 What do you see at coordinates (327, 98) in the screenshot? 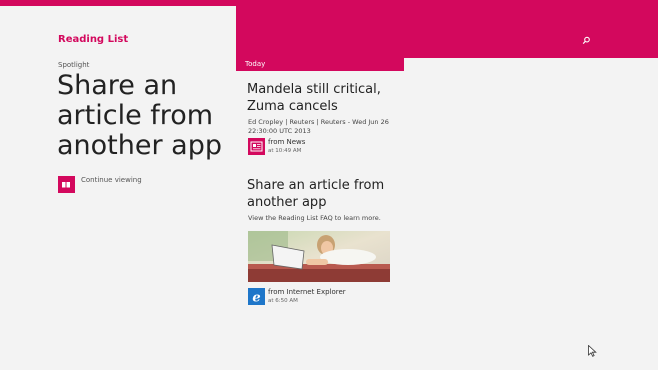
I see `article-title: Mandela still critical, Zuma cancels` at bounding box center [327, 98].